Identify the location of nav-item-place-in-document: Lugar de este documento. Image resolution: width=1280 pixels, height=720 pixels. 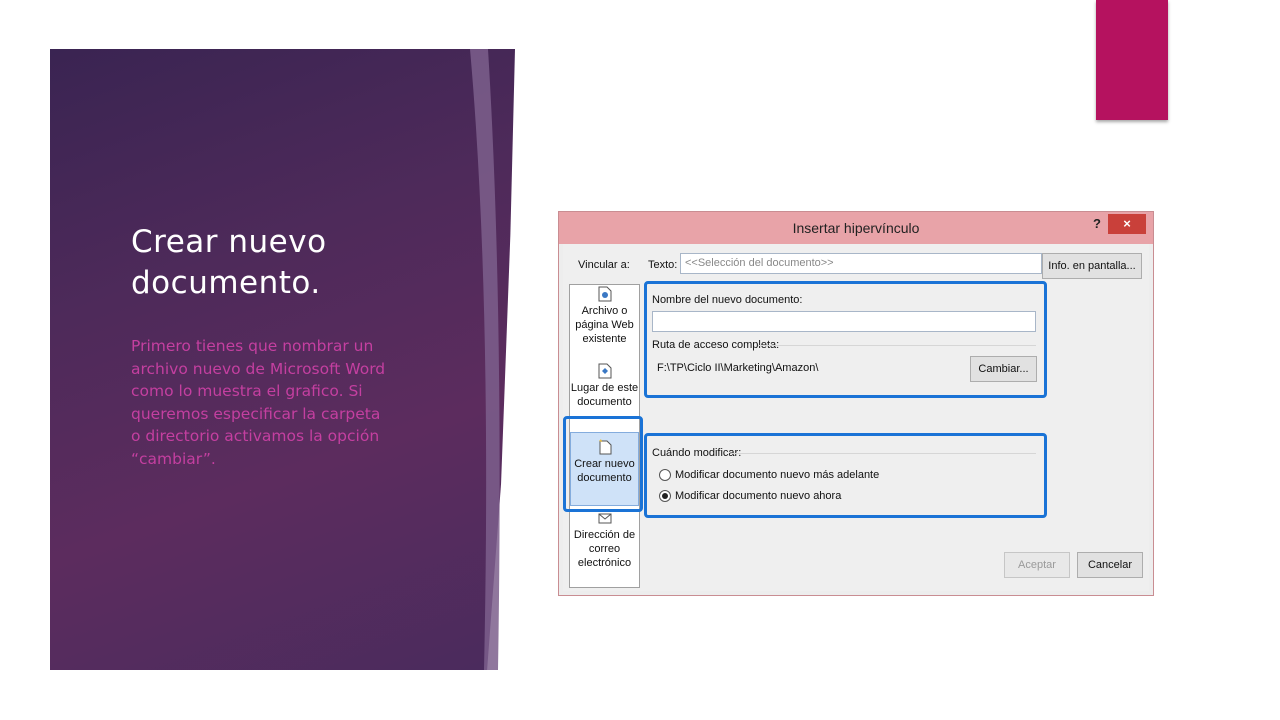
(604, 393).